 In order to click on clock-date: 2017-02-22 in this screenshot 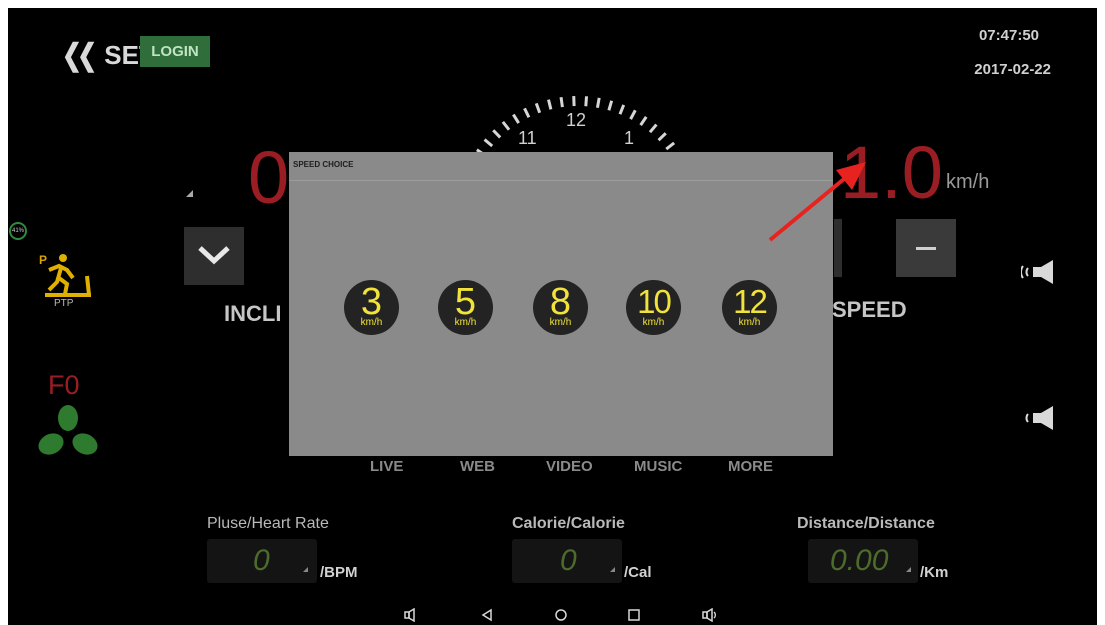, I will do `click(1012, 69)`.